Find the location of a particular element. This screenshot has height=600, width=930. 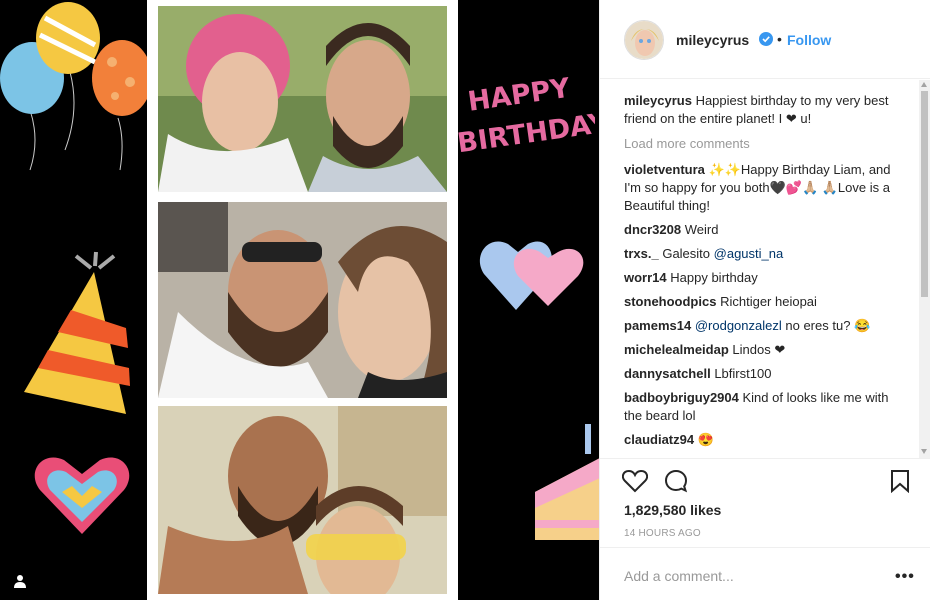

comment-username: badboybriguy2904 is located at coordinates (681, 397).